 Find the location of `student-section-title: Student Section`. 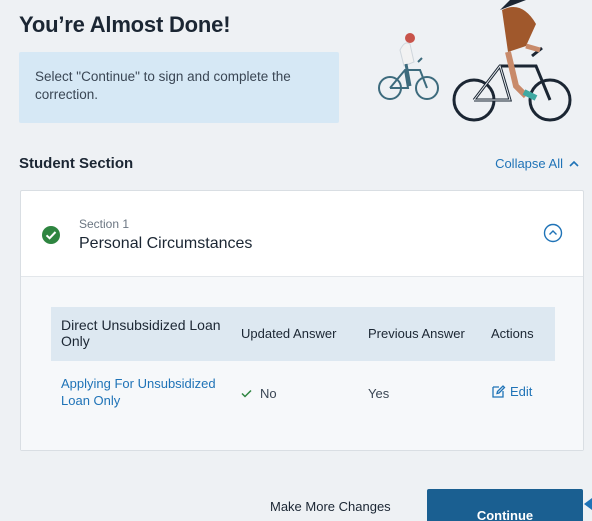

student-section-title: Student Section is located at coordinates (76, 163).